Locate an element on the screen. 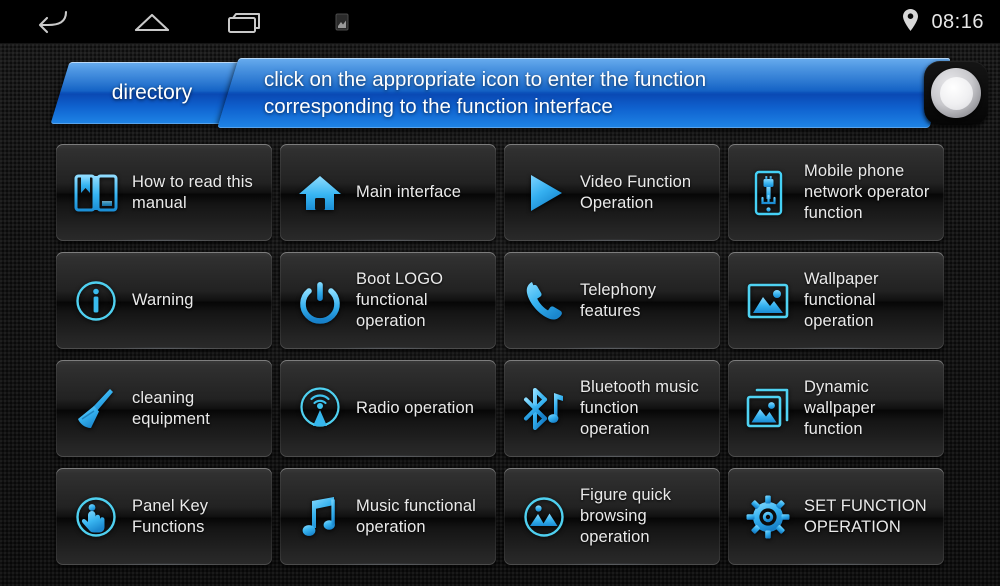 The height and width of the screenshot is (586, 1000). tile-label: Warning is located at coordinates (163, 300).